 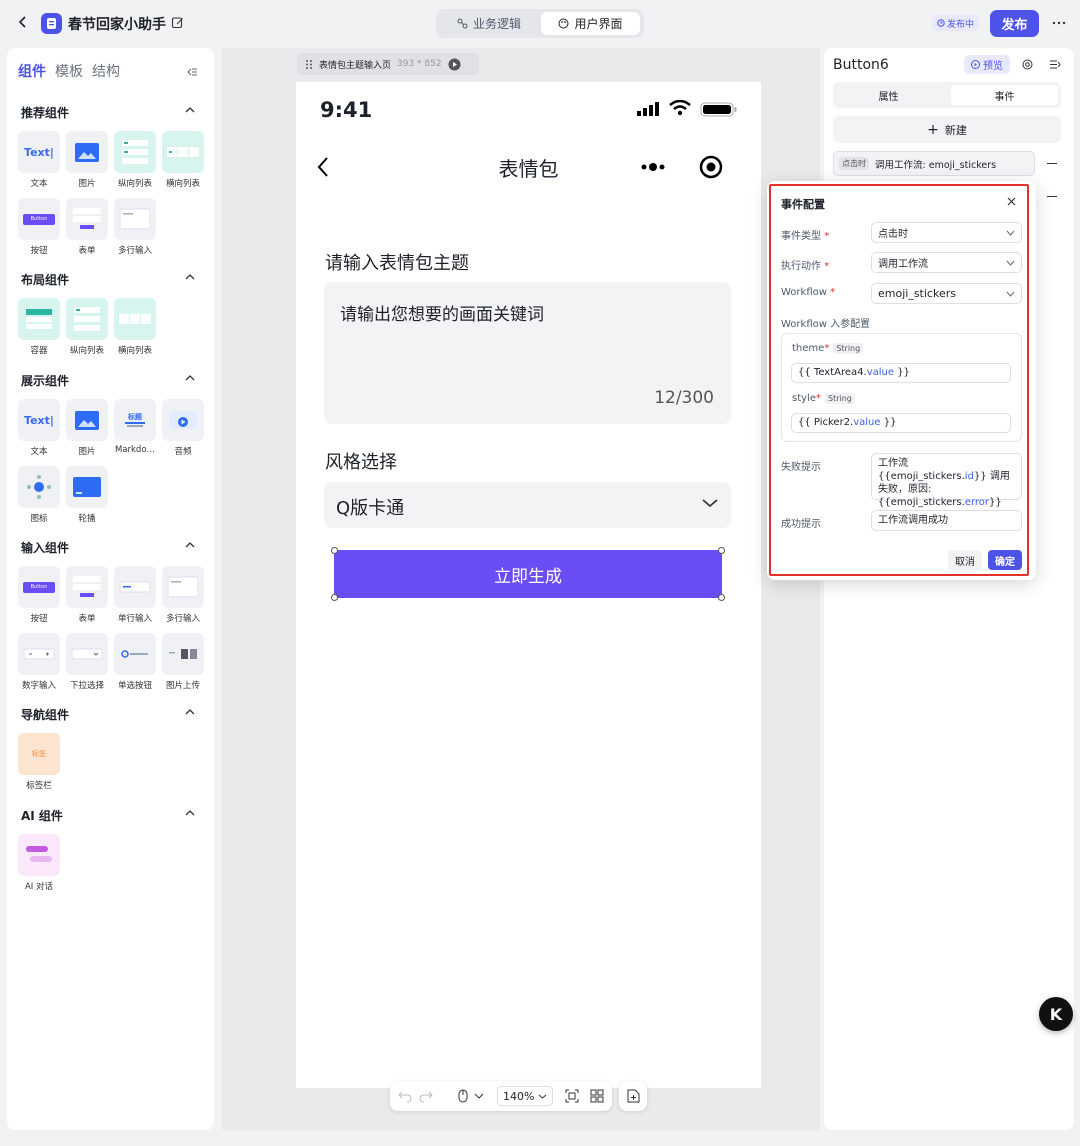 I want to click on battery-icon, so click(x=719, y=109).